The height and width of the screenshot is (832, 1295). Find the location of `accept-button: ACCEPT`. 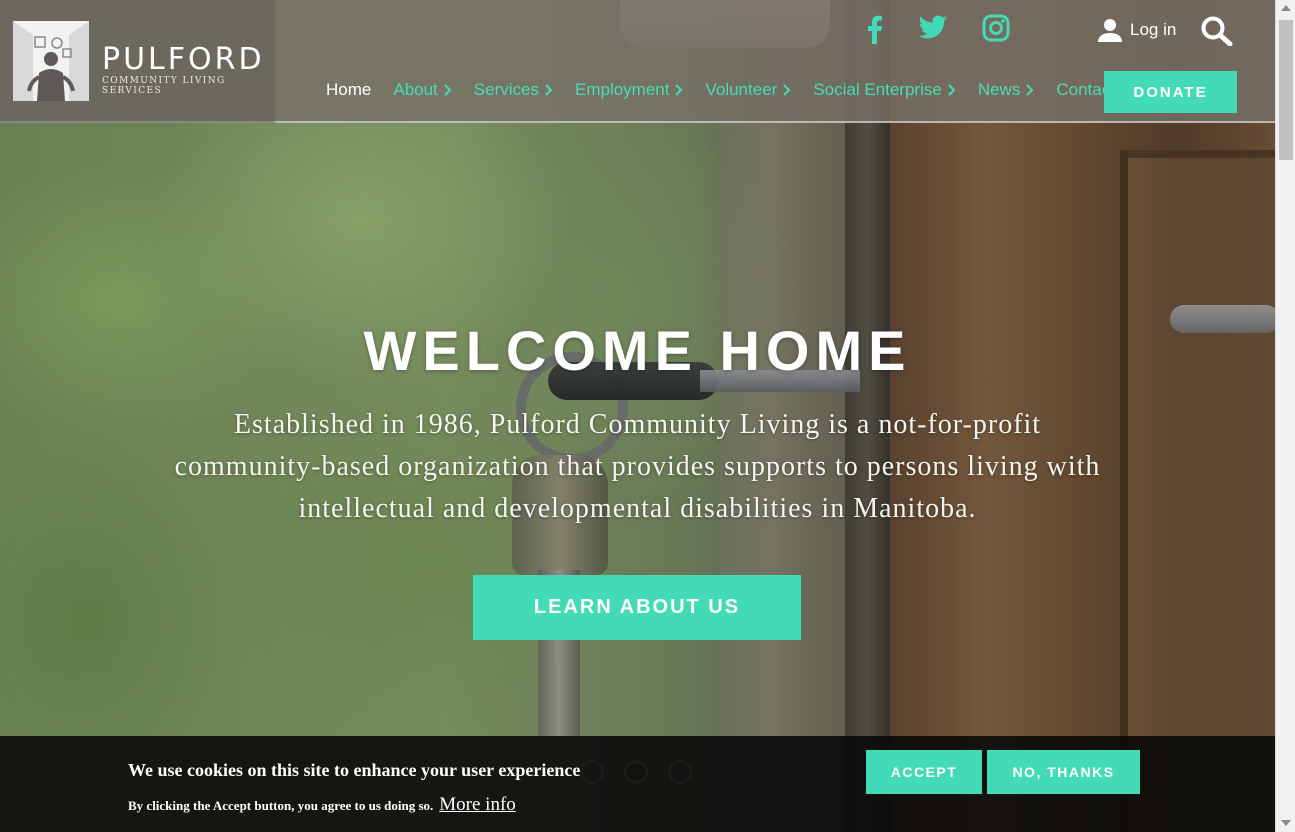

accept-button: ACCEPT is located at coordinates (924, 772).